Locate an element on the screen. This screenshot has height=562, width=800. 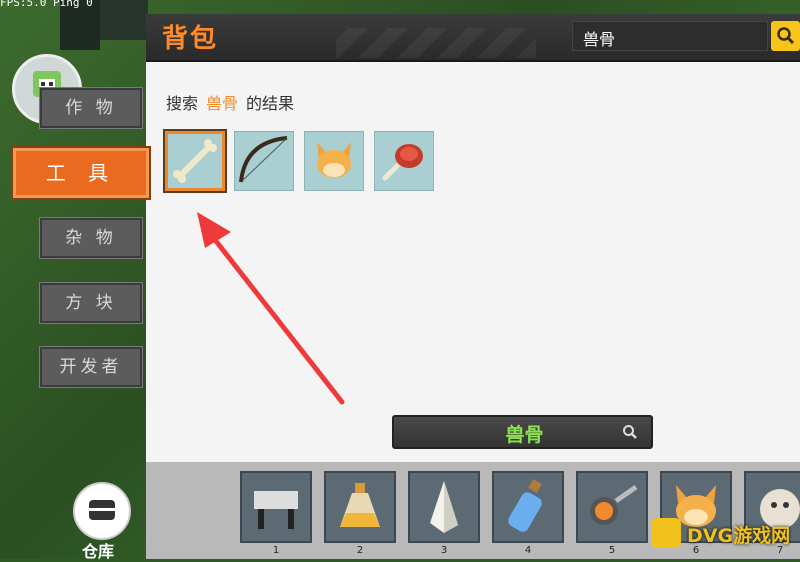
chest-icon is located at coordinates (102, 510).